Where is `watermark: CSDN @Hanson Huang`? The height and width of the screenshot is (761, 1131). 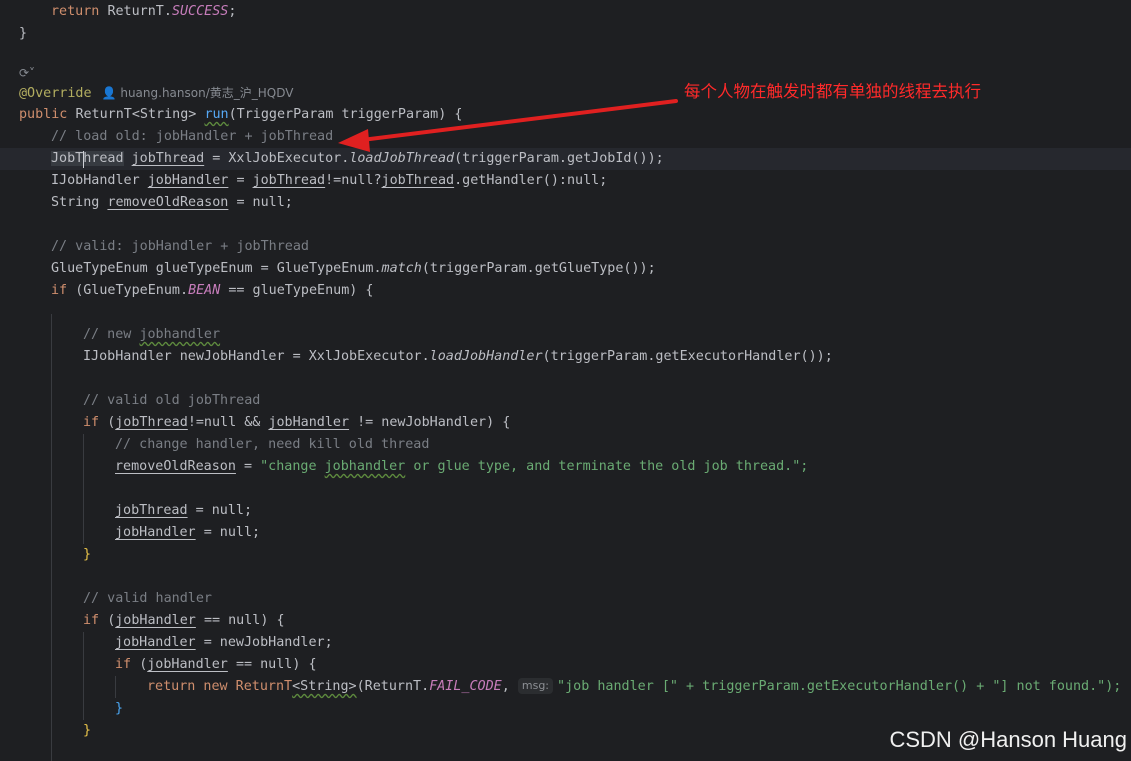 watermark: CSDN @Hanson Huang is located at coordinates (1008, 739).